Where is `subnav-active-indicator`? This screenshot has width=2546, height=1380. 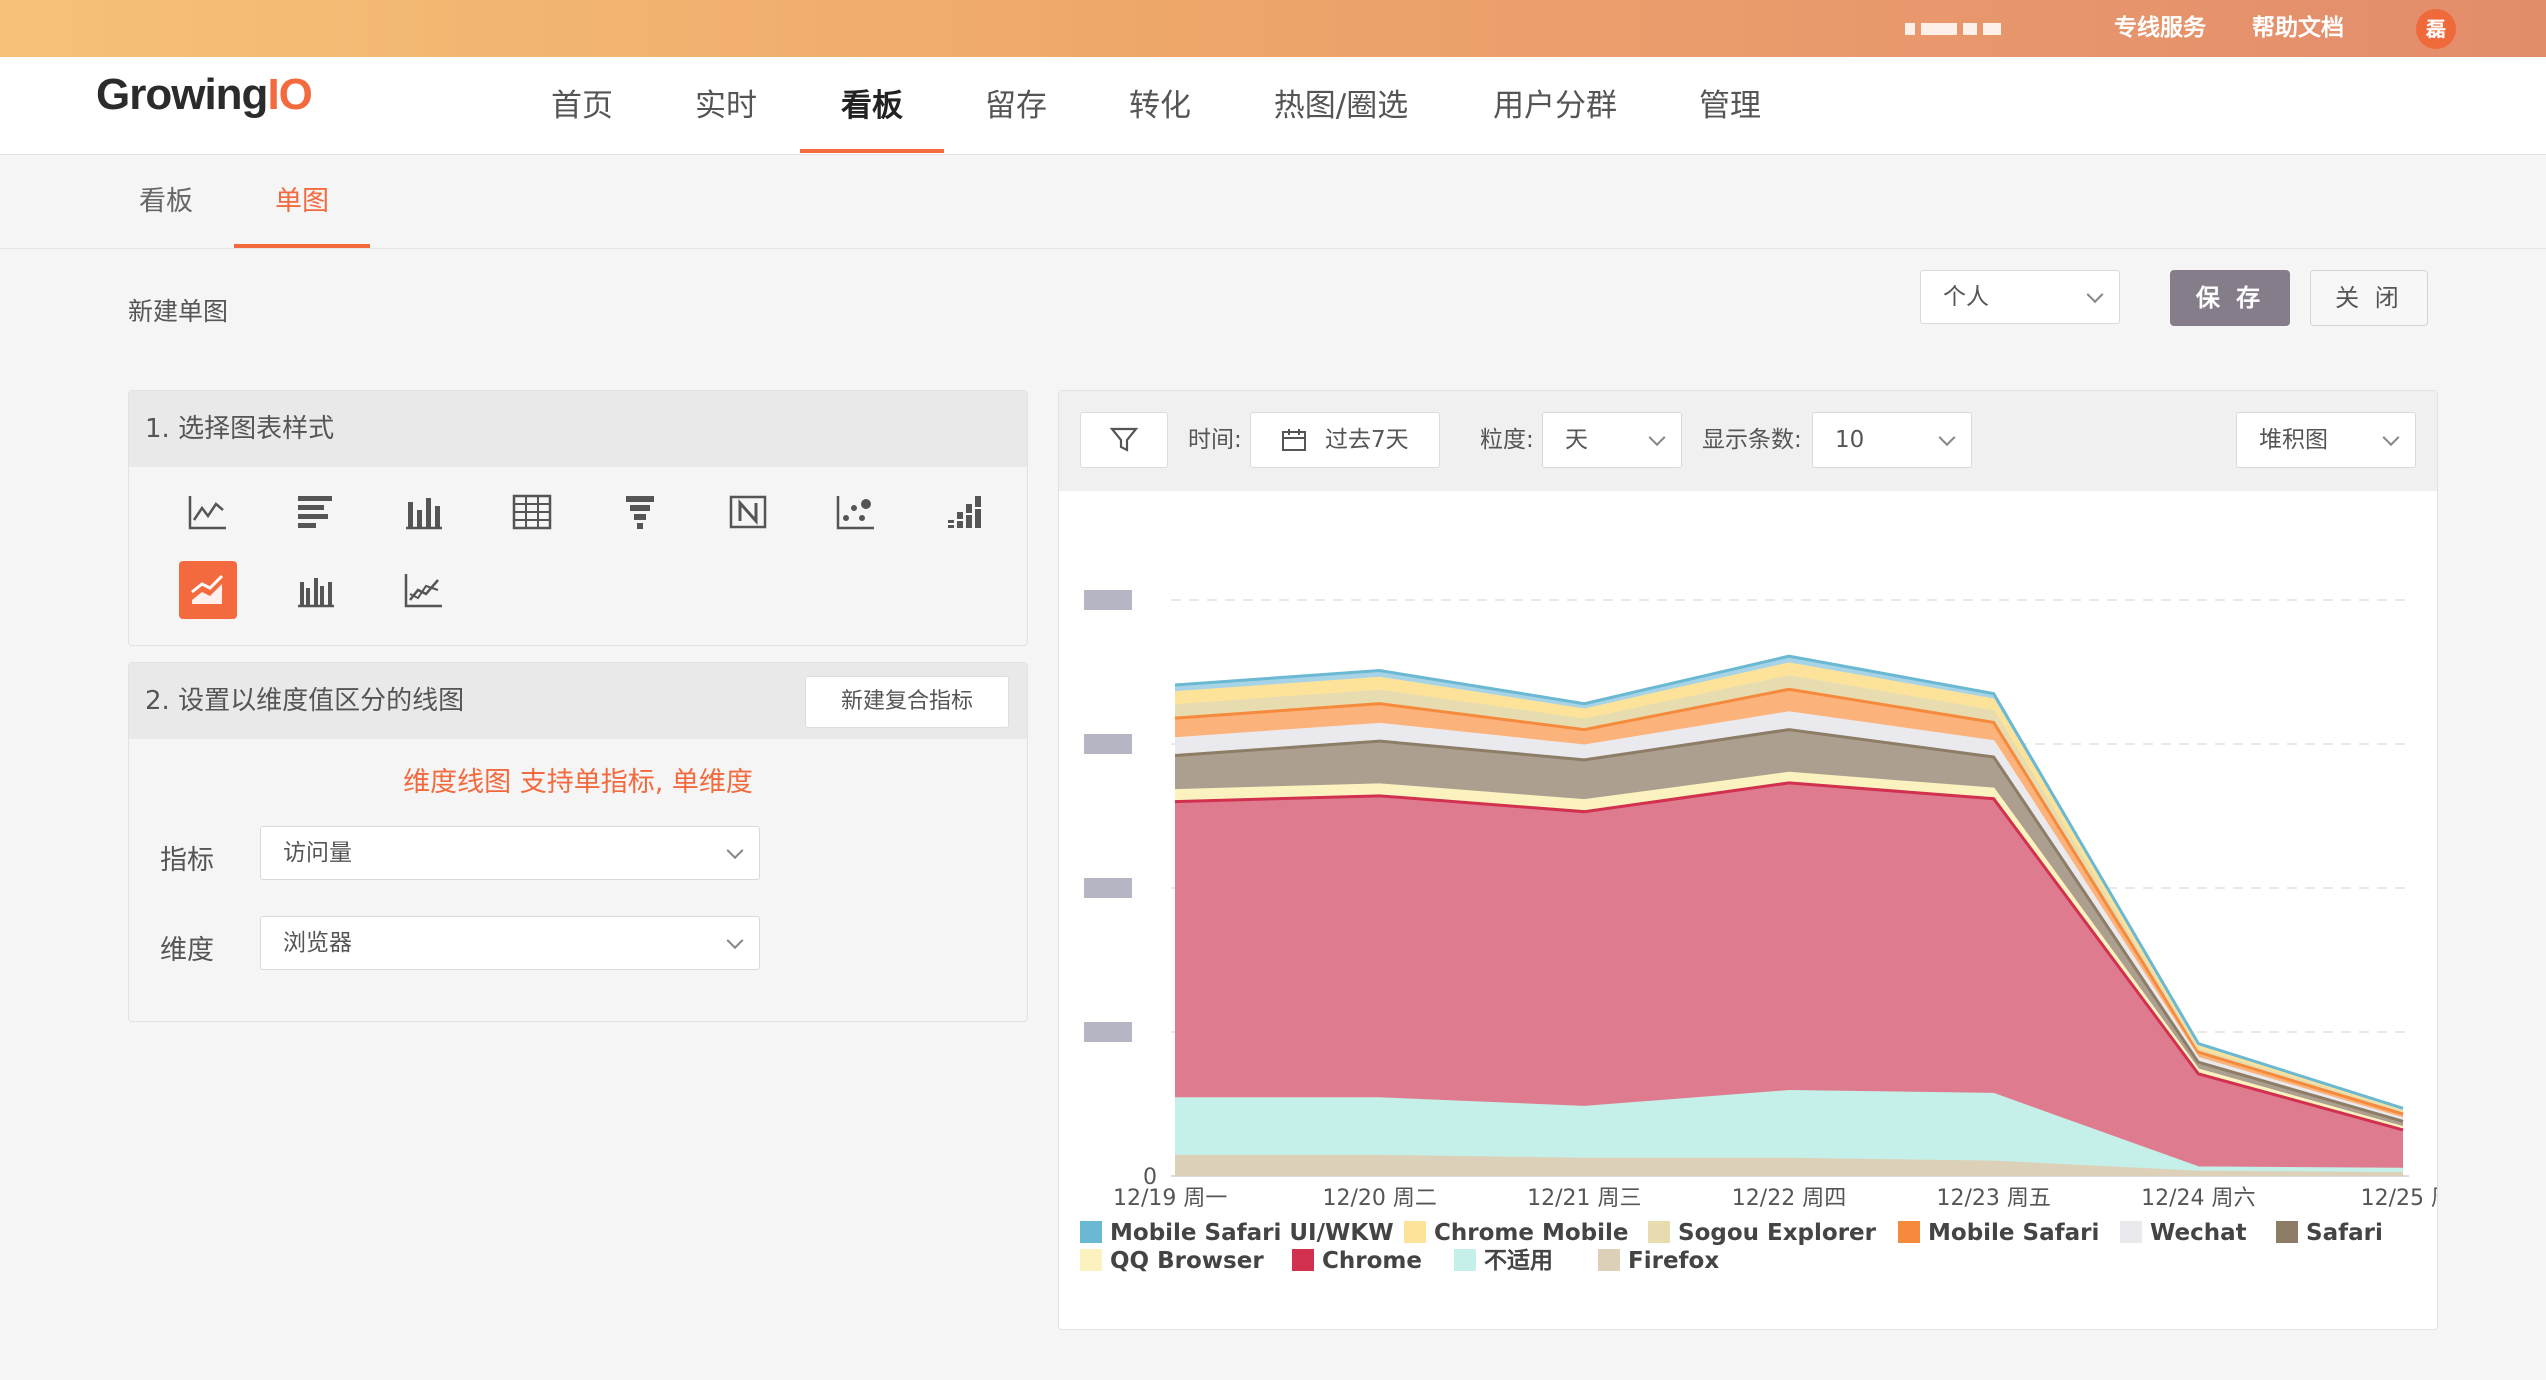 subnav-active-indicator is located at coordinates (302, 246).